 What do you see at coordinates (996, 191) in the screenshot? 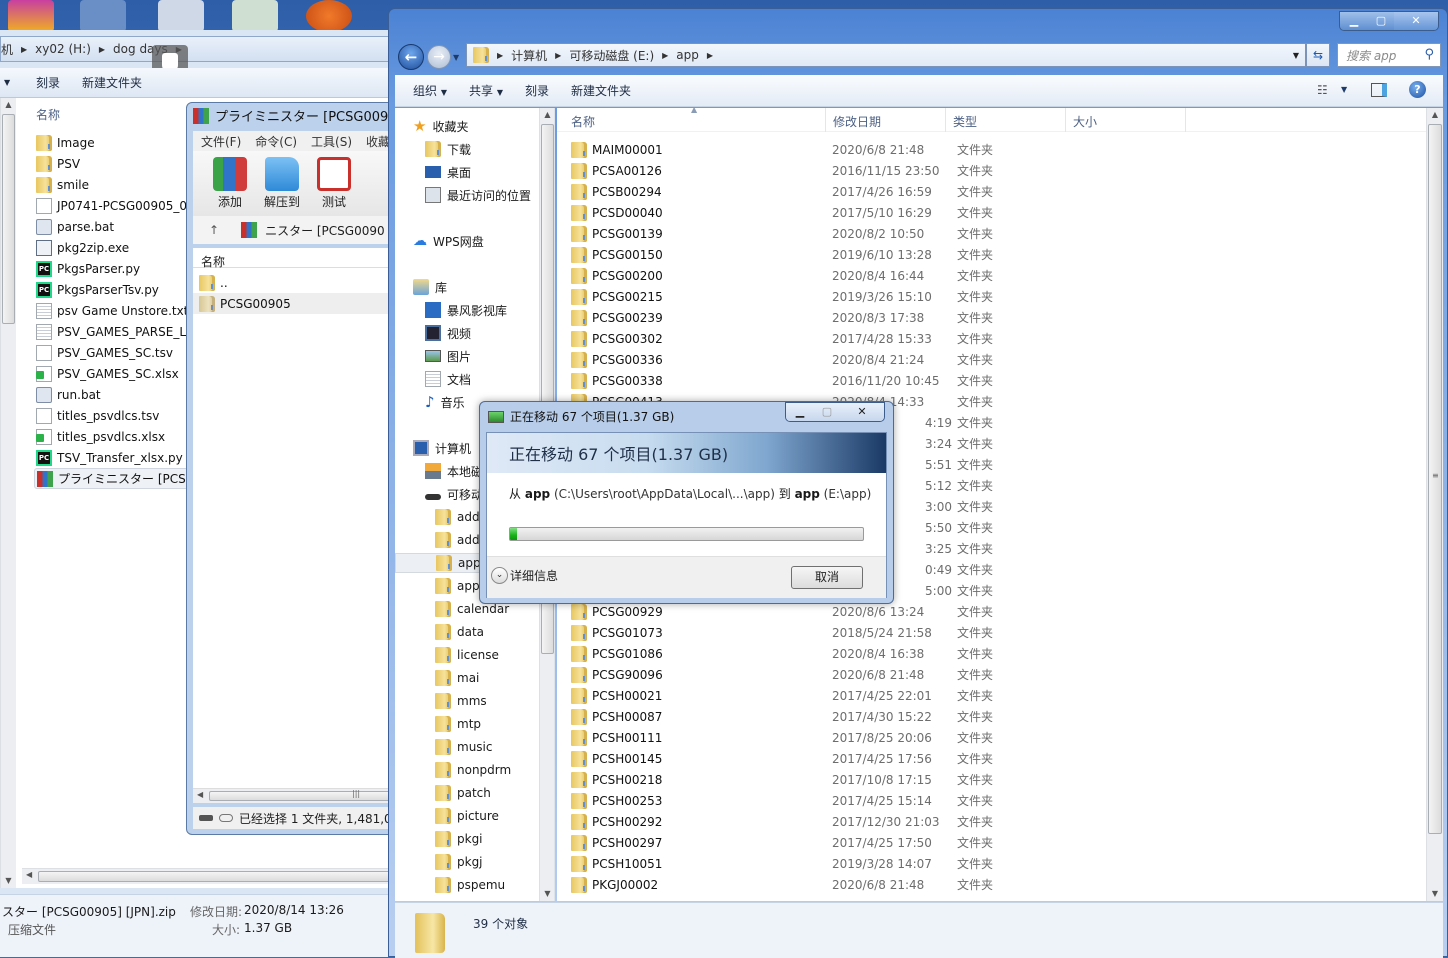
I see `table-row: PCSB00294 2017/4/26 16:59 文件夹` at bounding box center [996, 191].